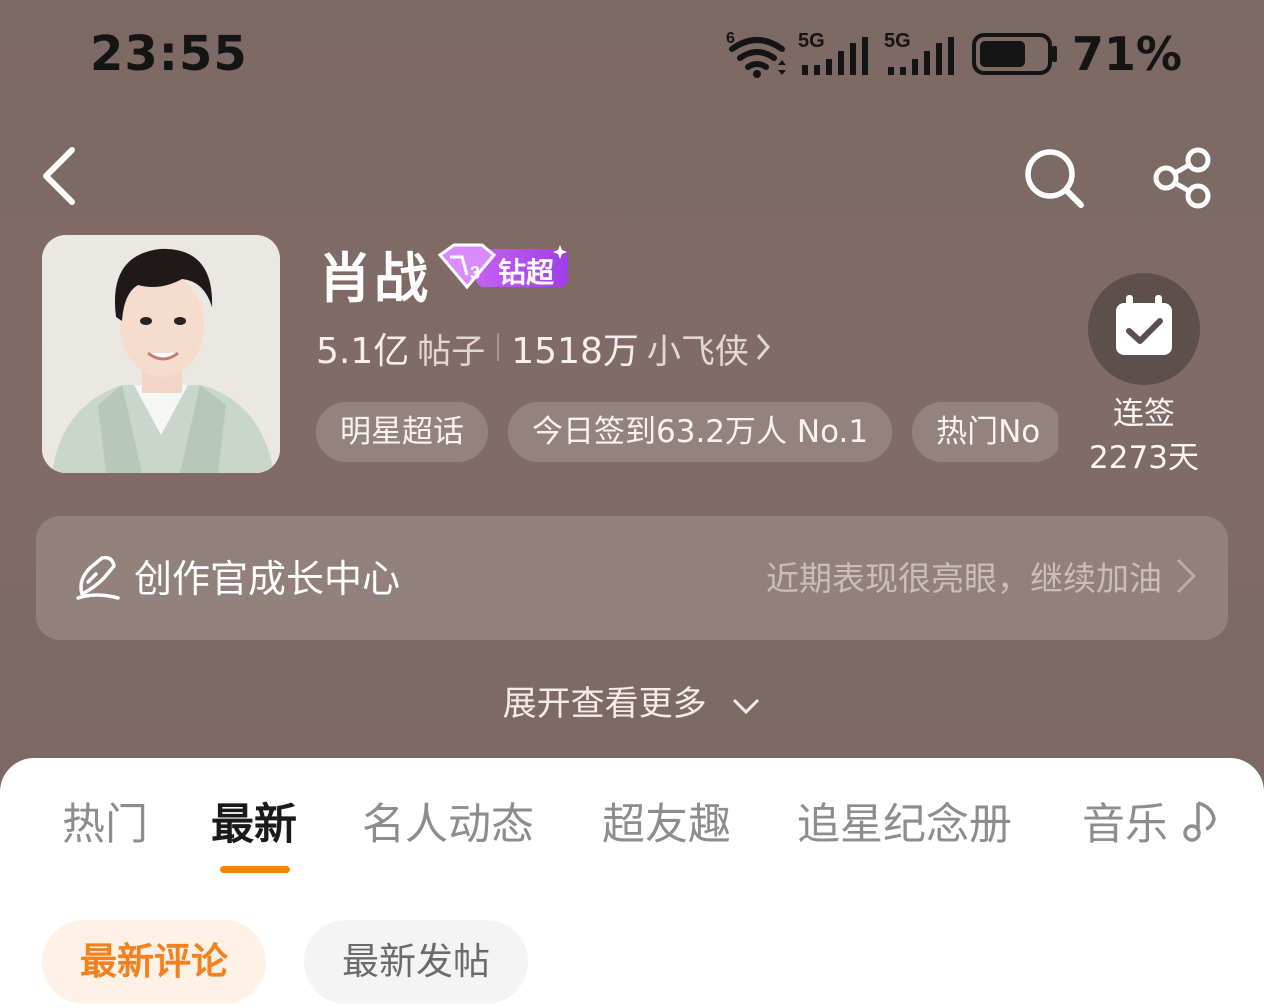 Image resolution: width=1264 pixels, height=1008 pixels. I want to click on tab-music: 音乐, so click(1151, 821).